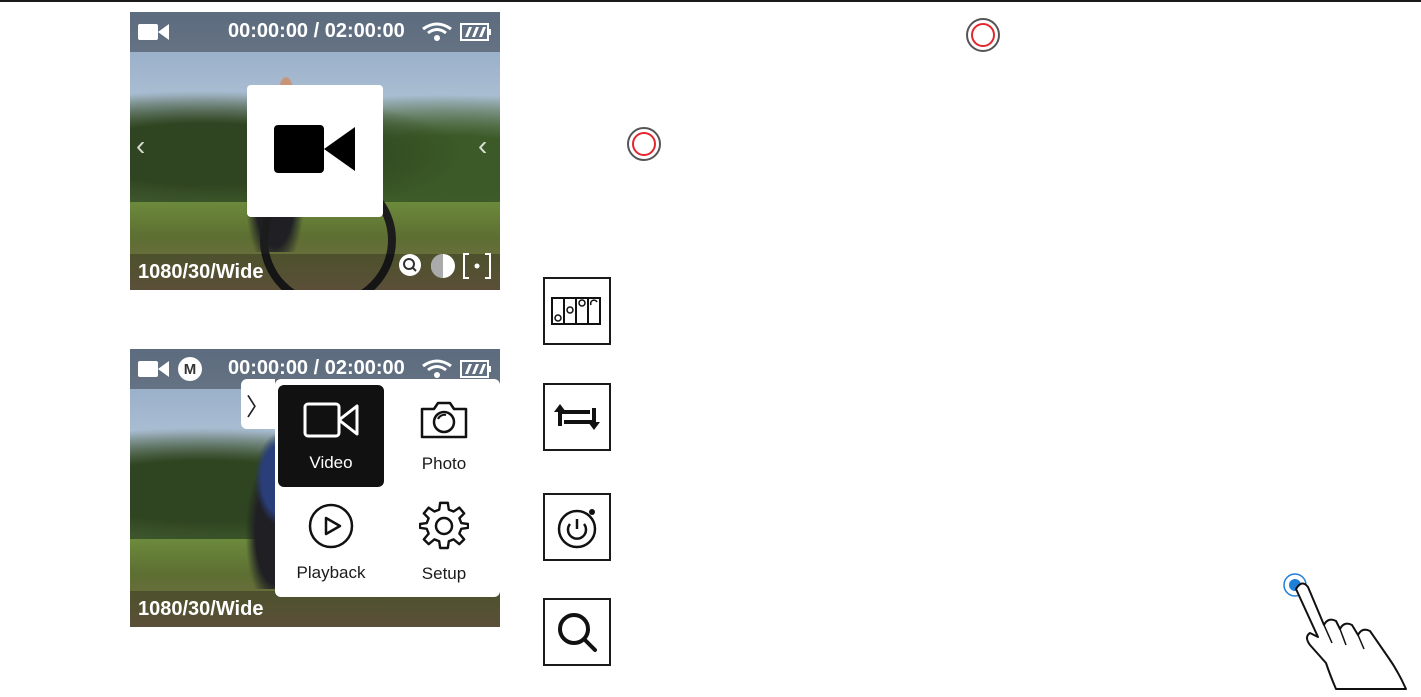 The height and width of the screenshot is (697, 1421). I want to click on tap-gesture-icon, so click(1350, 631).